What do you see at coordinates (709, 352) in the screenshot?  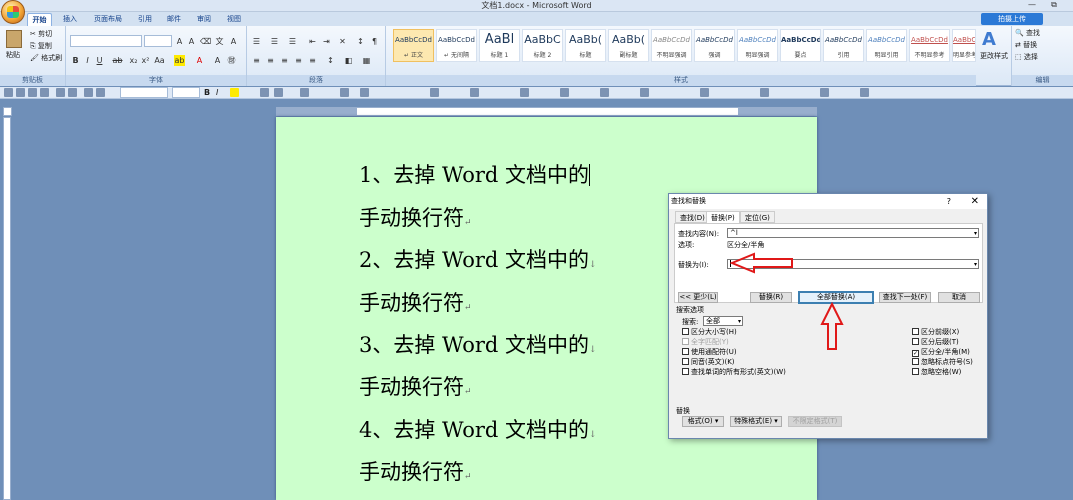 I see `wildcards-checkbox: 使用通配符(U)` at bounding box center [709, 352].